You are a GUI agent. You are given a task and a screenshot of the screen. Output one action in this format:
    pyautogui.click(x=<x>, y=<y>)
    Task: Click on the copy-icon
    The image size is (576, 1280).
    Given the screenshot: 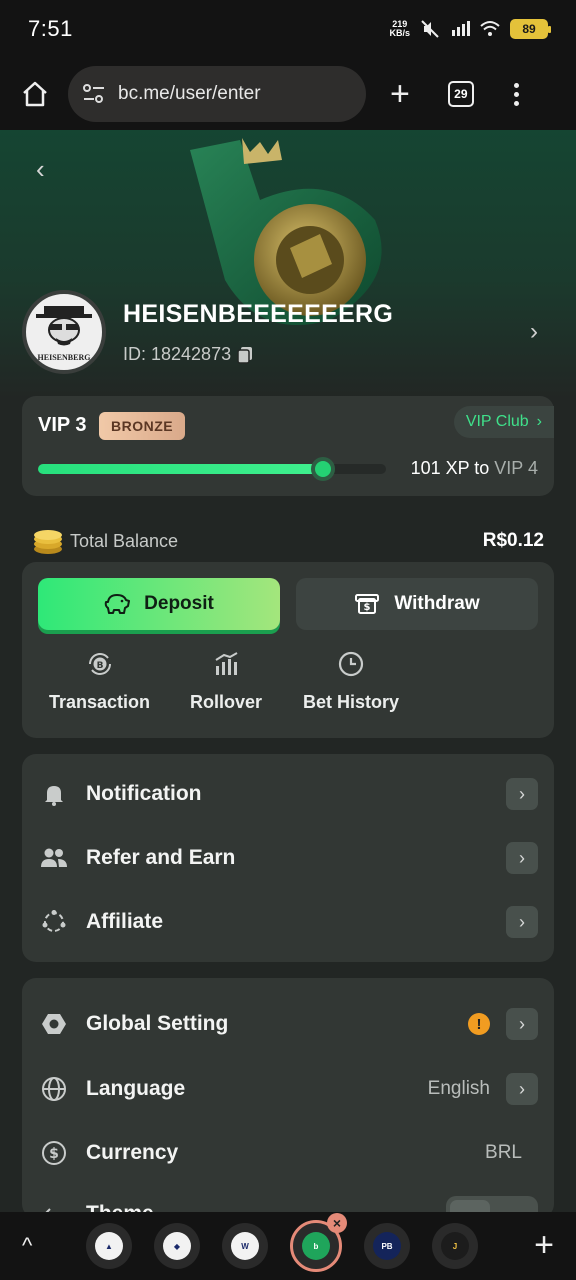 What is the action you would take?
    pyautogui.click(x=245, y=355)
    